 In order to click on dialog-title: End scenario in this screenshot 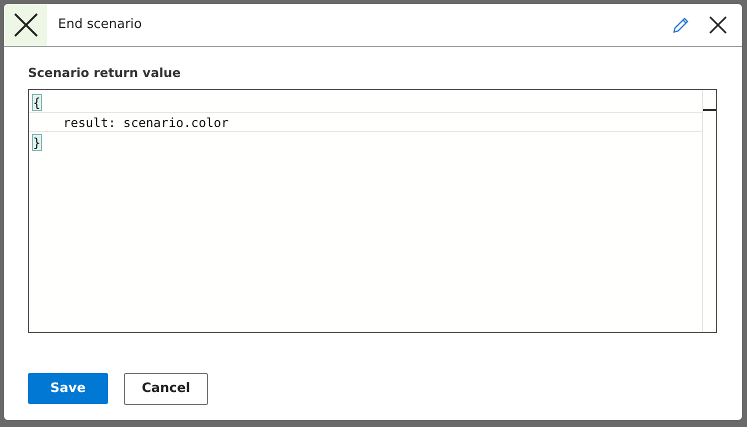, I will do `click(100, 25)`.